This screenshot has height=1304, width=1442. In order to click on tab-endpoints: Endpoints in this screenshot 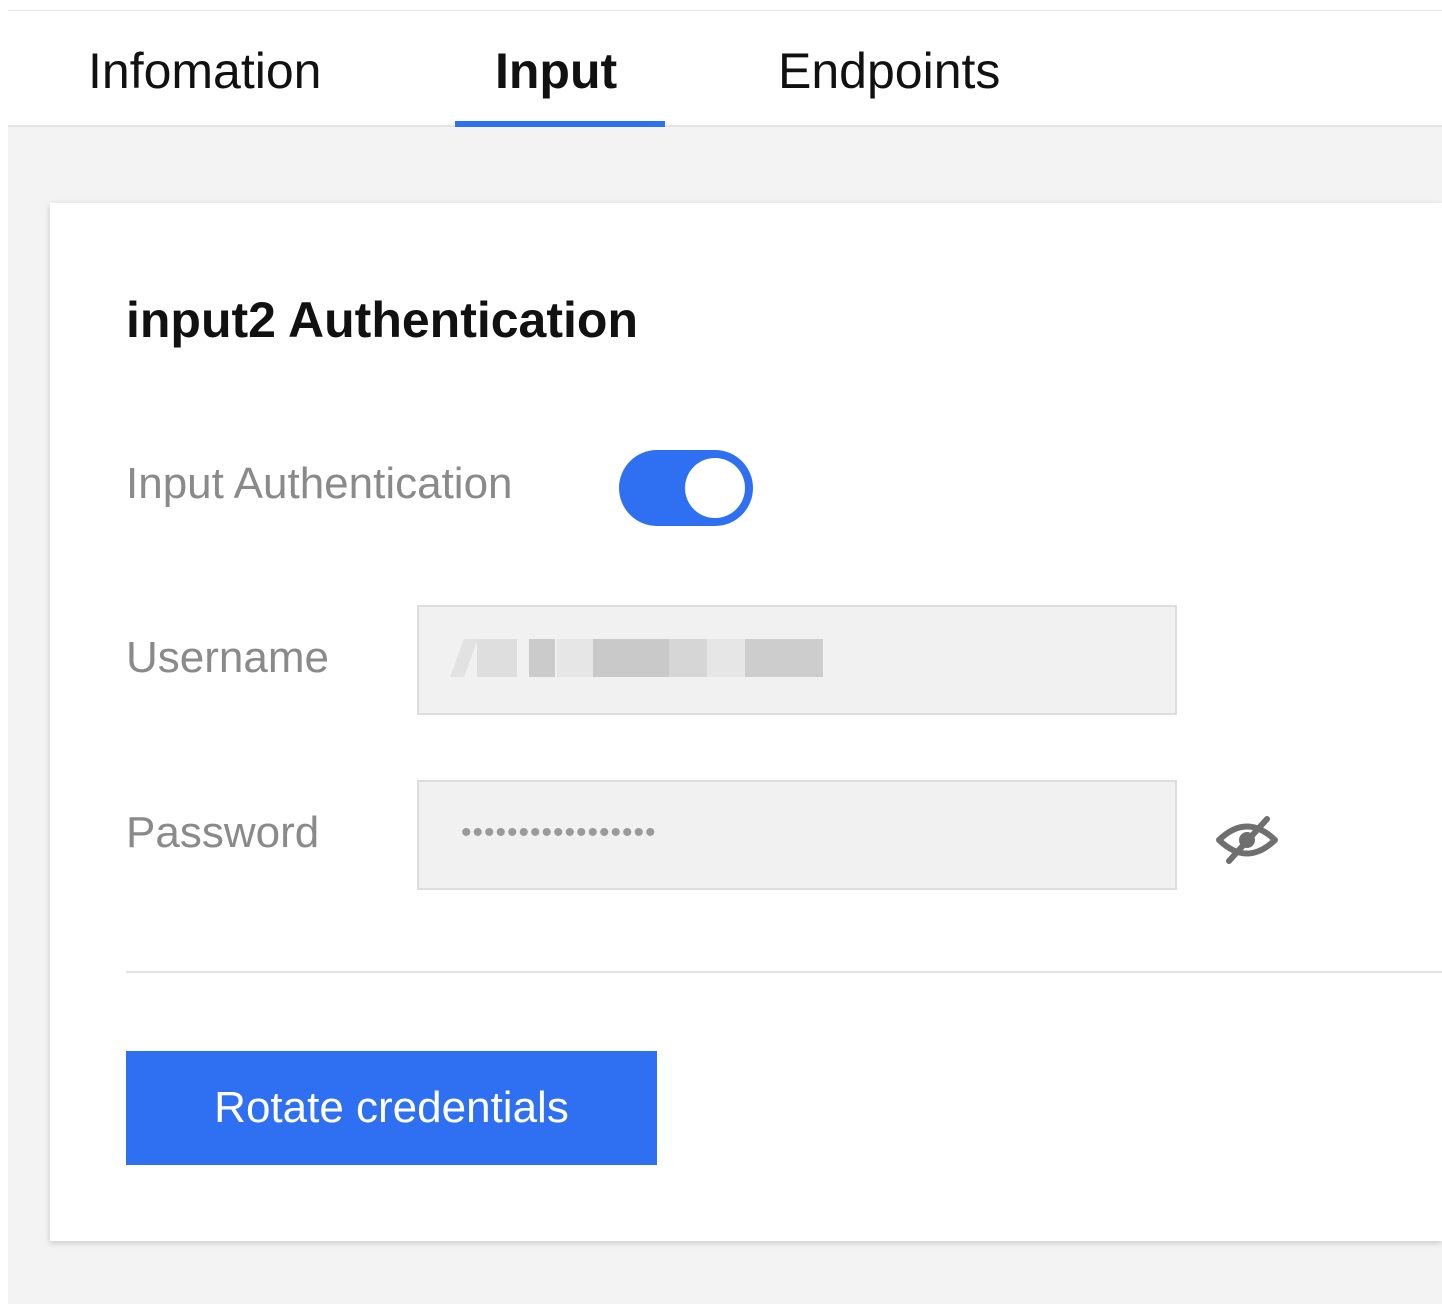, I will do `click(889, 71)`.